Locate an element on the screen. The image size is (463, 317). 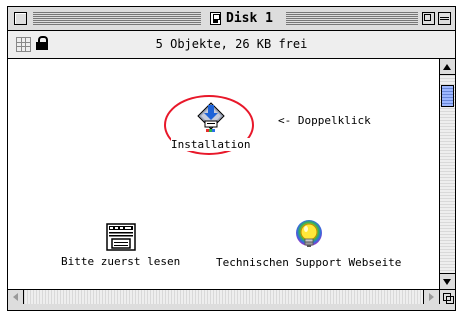
icon-view-icon is located at coordinates (23, 44).